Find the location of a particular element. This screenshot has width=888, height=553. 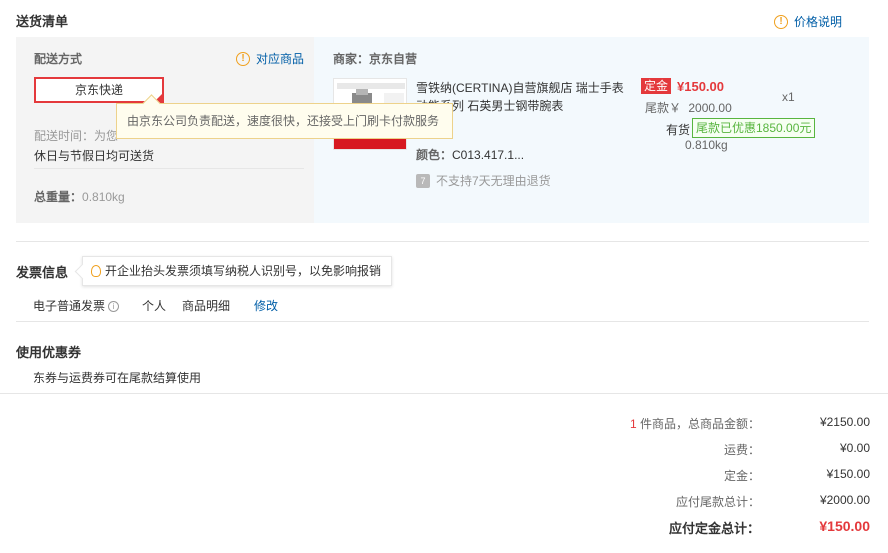

invoice-tip: 开企业抬头发票须填写纳税人识别号，以免影响报销 is located at coordinates (237, 271).